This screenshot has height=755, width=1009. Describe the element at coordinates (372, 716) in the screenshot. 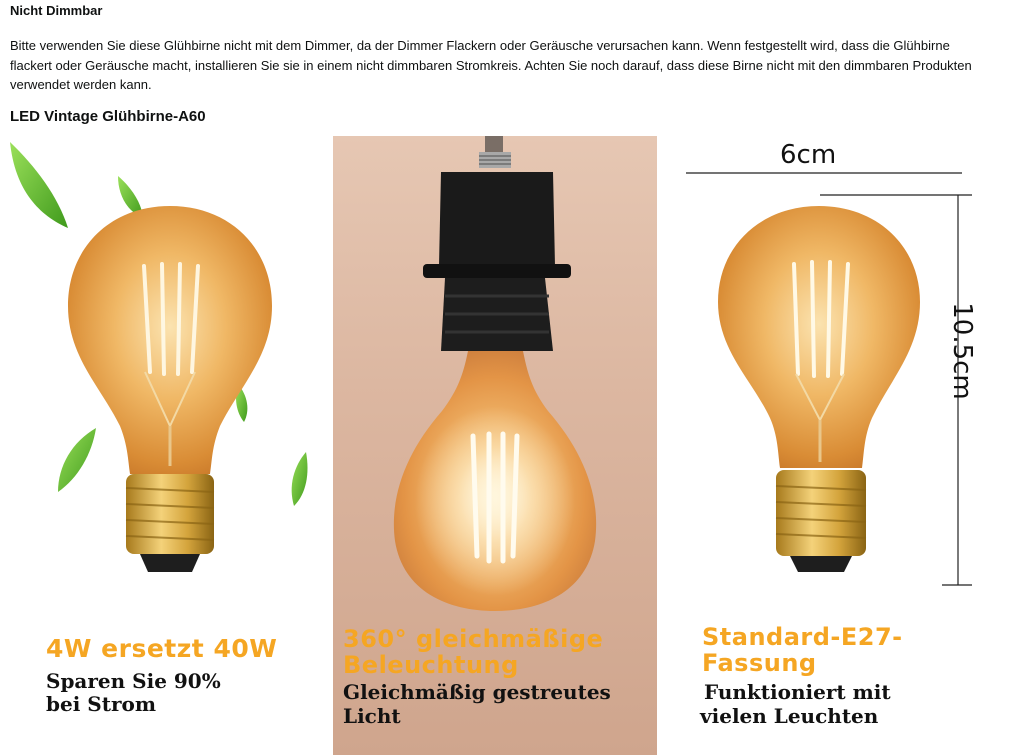

I see `panel-subtext: Licht` at that location.